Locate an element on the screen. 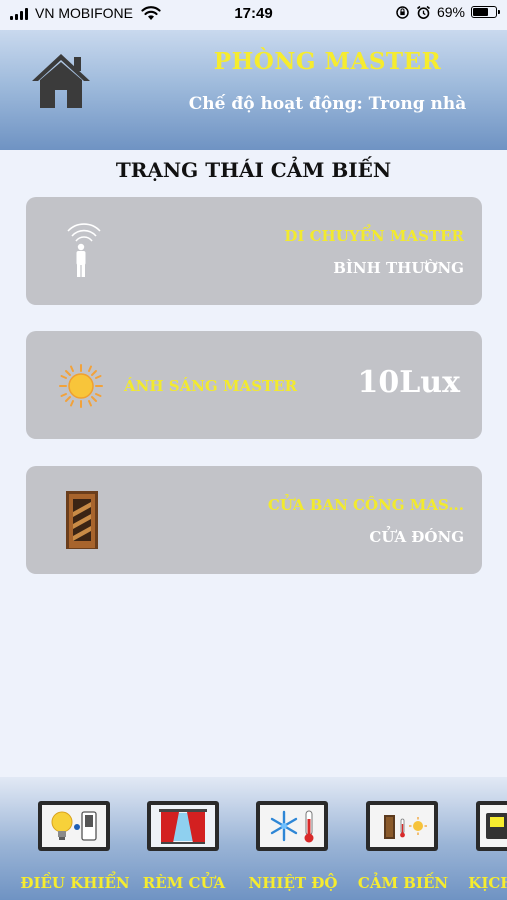 This screenshot has width=507, height=900. nav-item-sensor: CẢM BIẾN is located at coordinates (403, 848).